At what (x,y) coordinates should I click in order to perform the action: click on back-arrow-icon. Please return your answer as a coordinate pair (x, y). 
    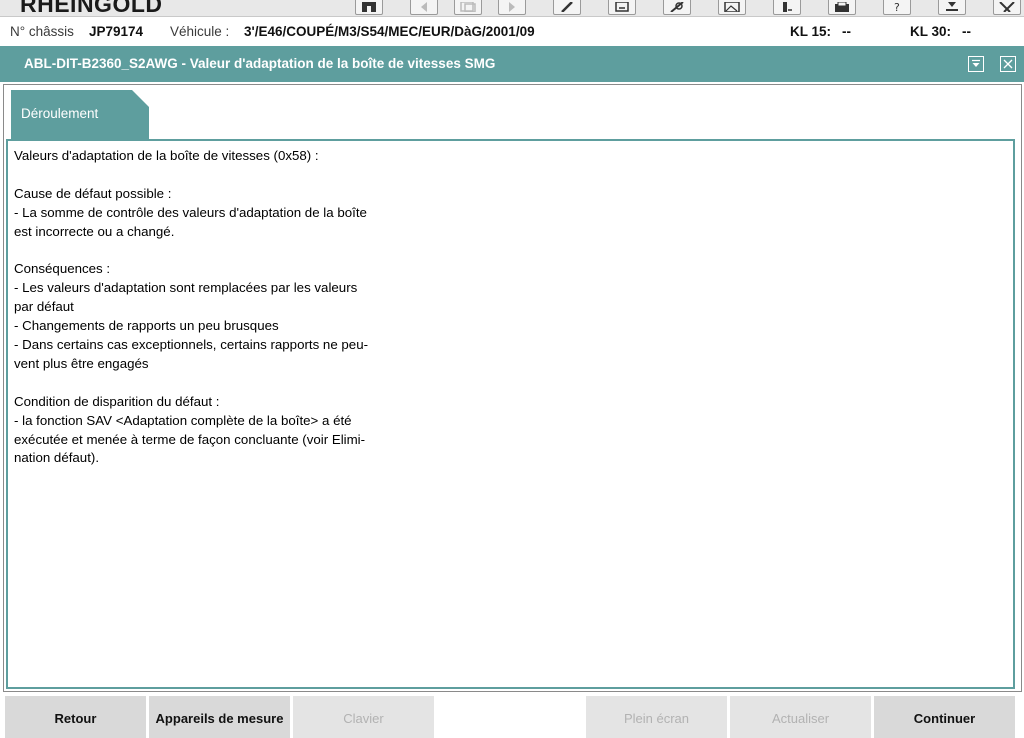
    Looking at the image, I should click on (424, 7).